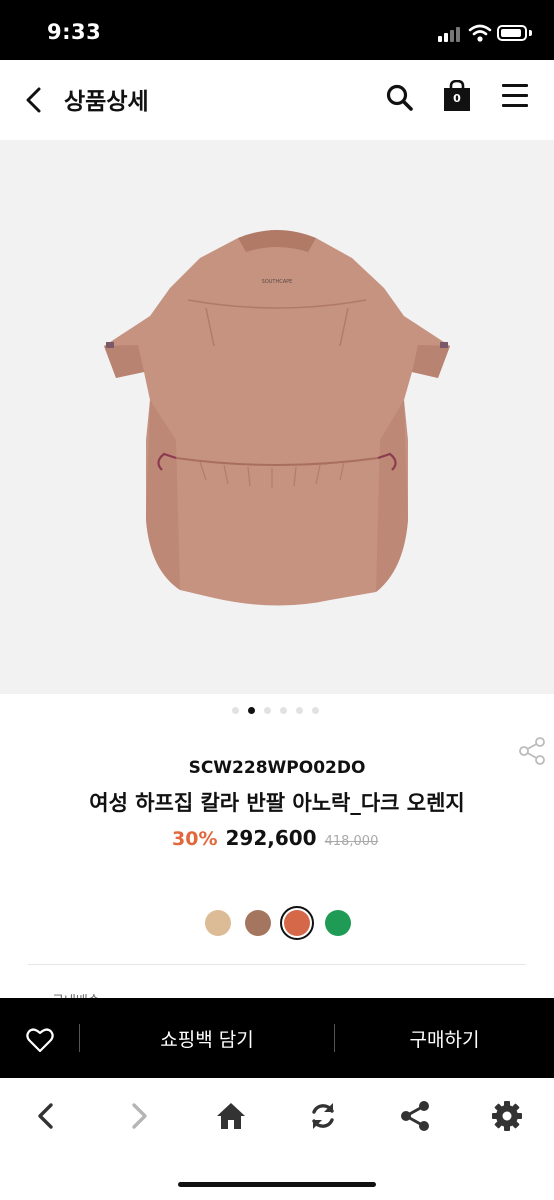  What do you see at coordinates (40, 1040) in the screenshot?
I see `heart-icon` at bounding box center [40, 1040].